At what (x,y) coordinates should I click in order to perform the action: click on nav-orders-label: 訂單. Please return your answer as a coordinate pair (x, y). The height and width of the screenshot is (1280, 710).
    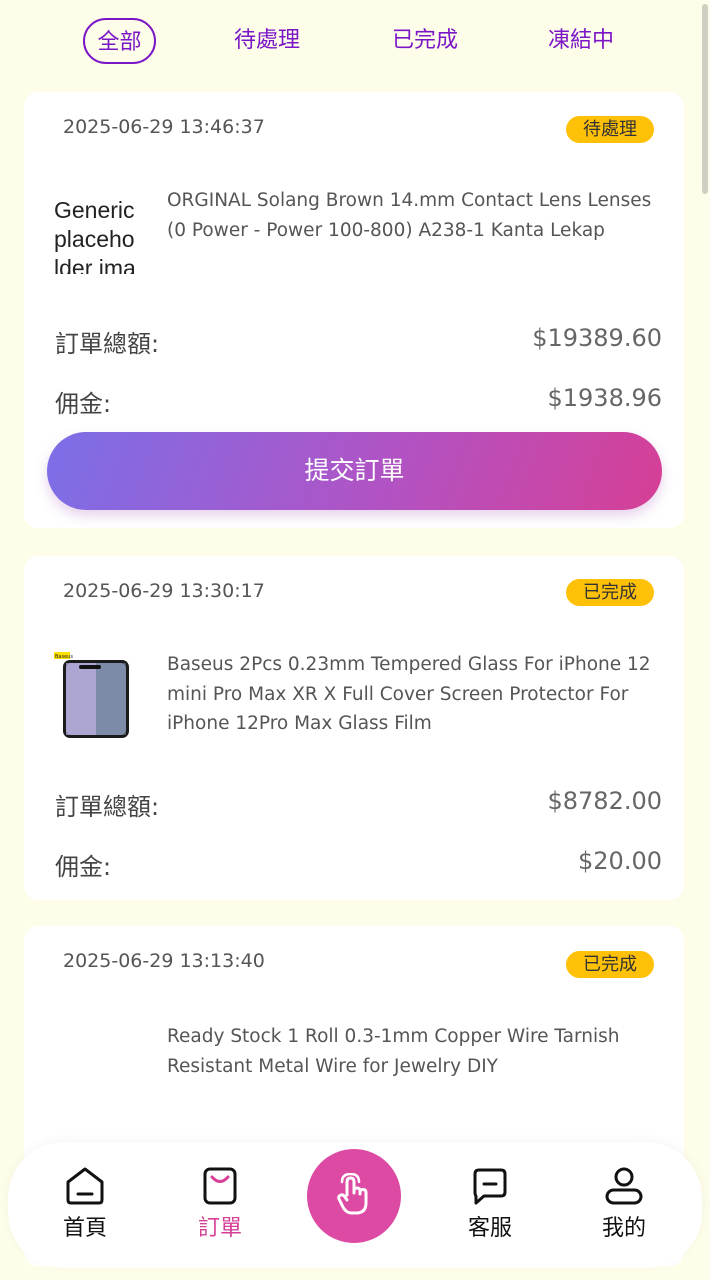
    Looking at the image, I should click on (219, 1228).